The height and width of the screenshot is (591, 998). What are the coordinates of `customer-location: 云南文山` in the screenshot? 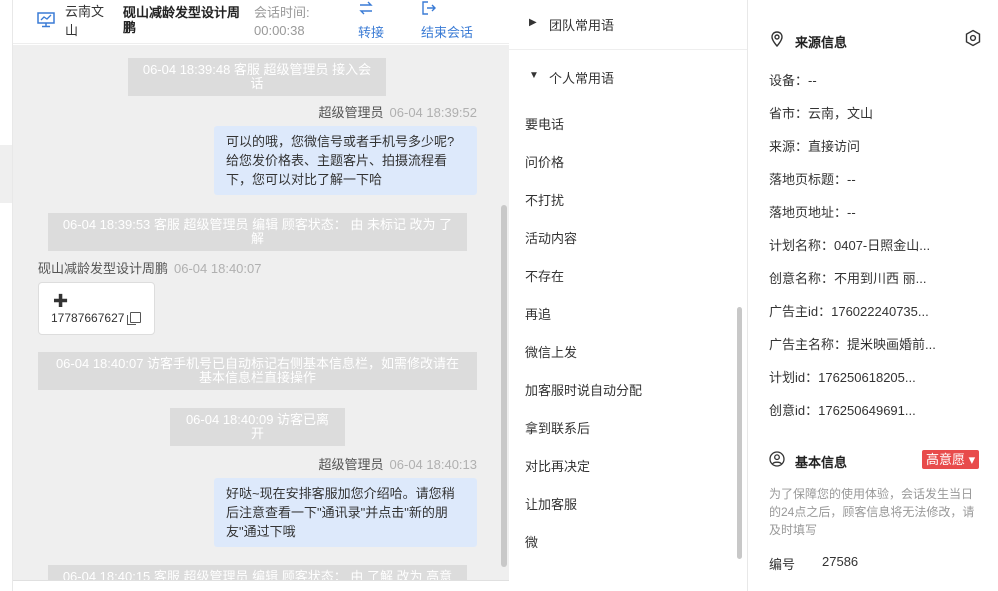 It's located at (85, 21).